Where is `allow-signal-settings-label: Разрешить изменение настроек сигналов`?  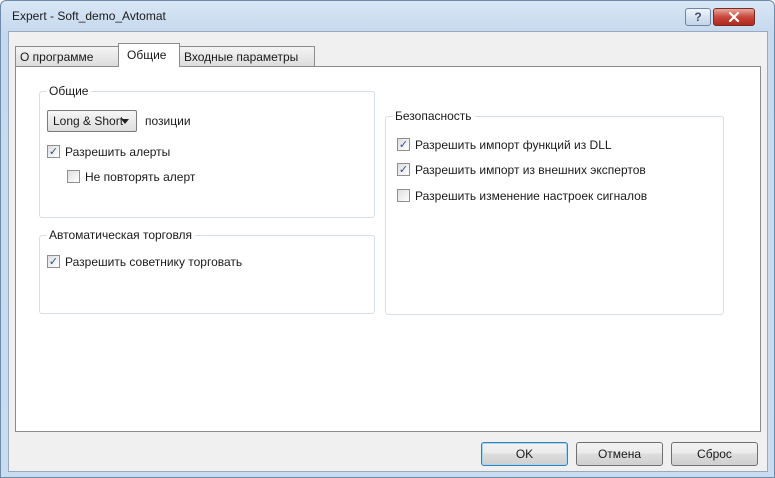
allow-signal-settings-label: Разрешить изменение настроек сигналов is located at coordinates (531, 195).